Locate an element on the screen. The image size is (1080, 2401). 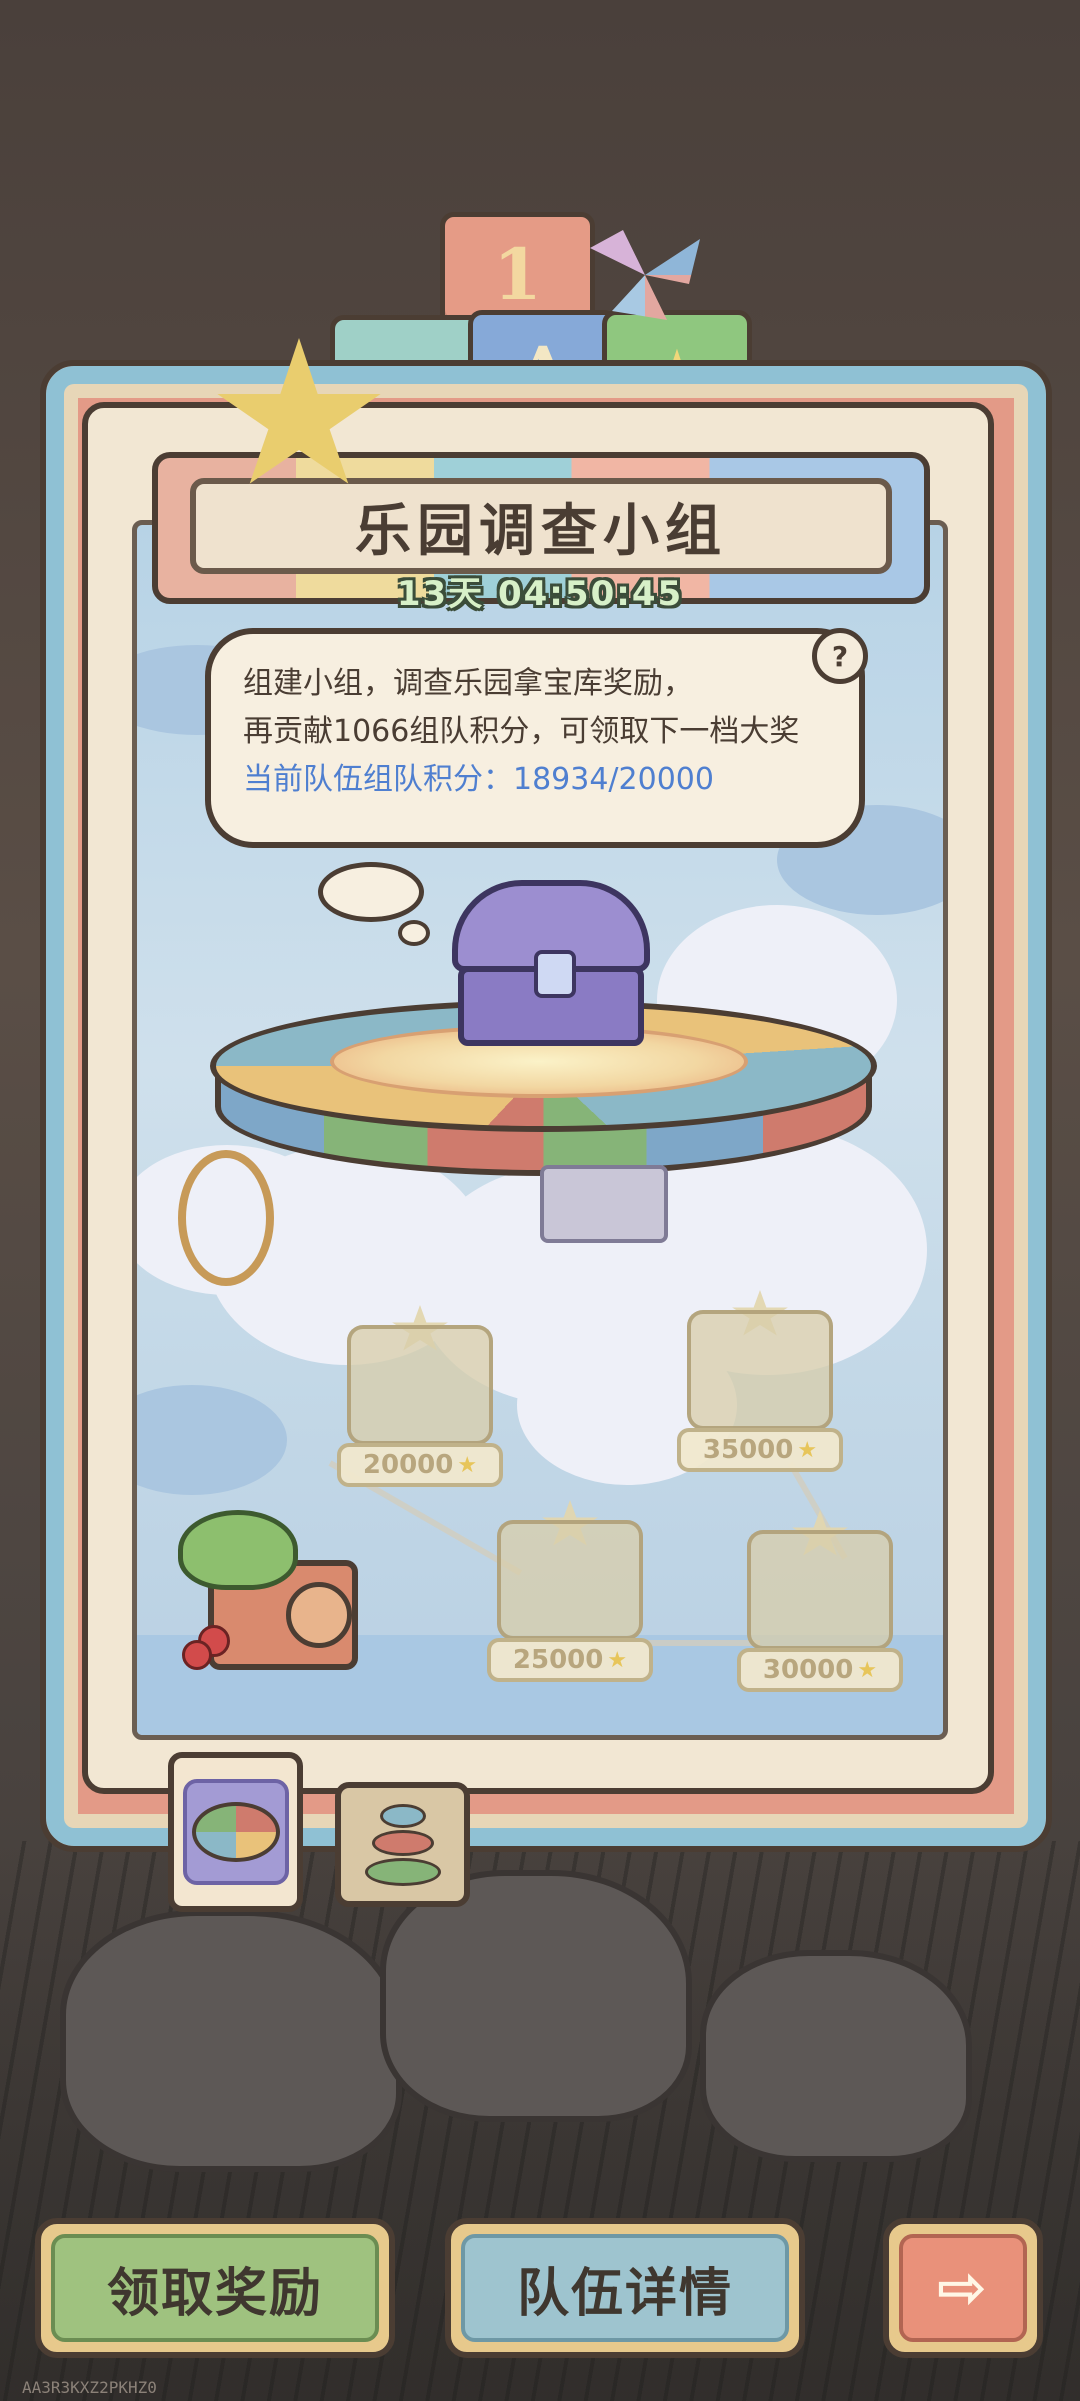
title-board: 乐园调查小组 is located at coordinates (541, 526).